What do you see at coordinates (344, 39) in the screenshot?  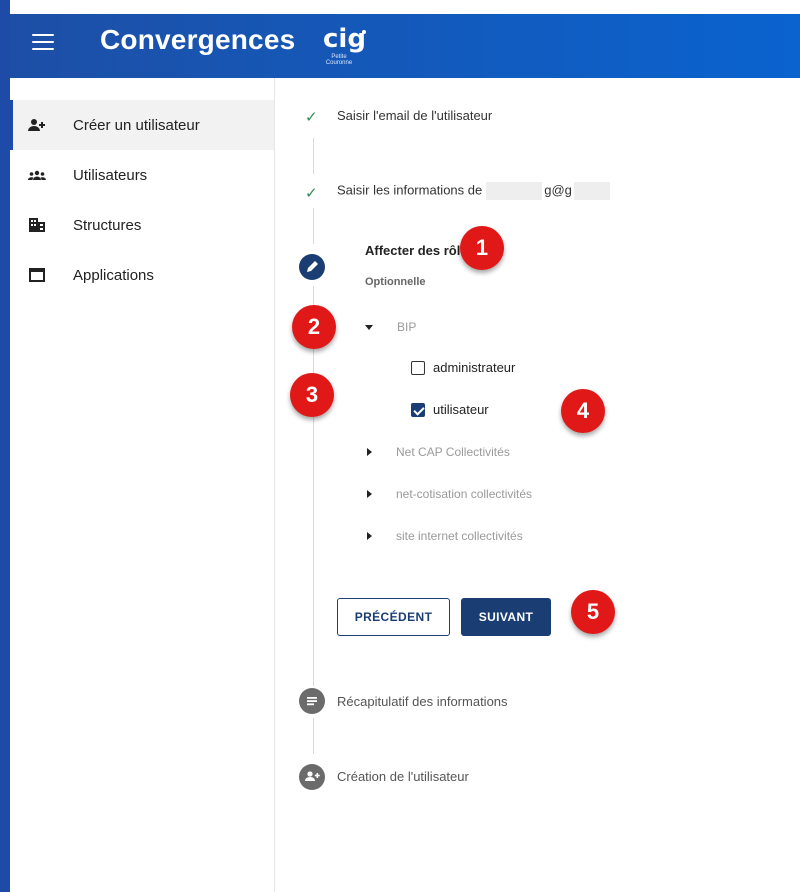 I see `cig-logo: cig` at bounding box center [344, 39].